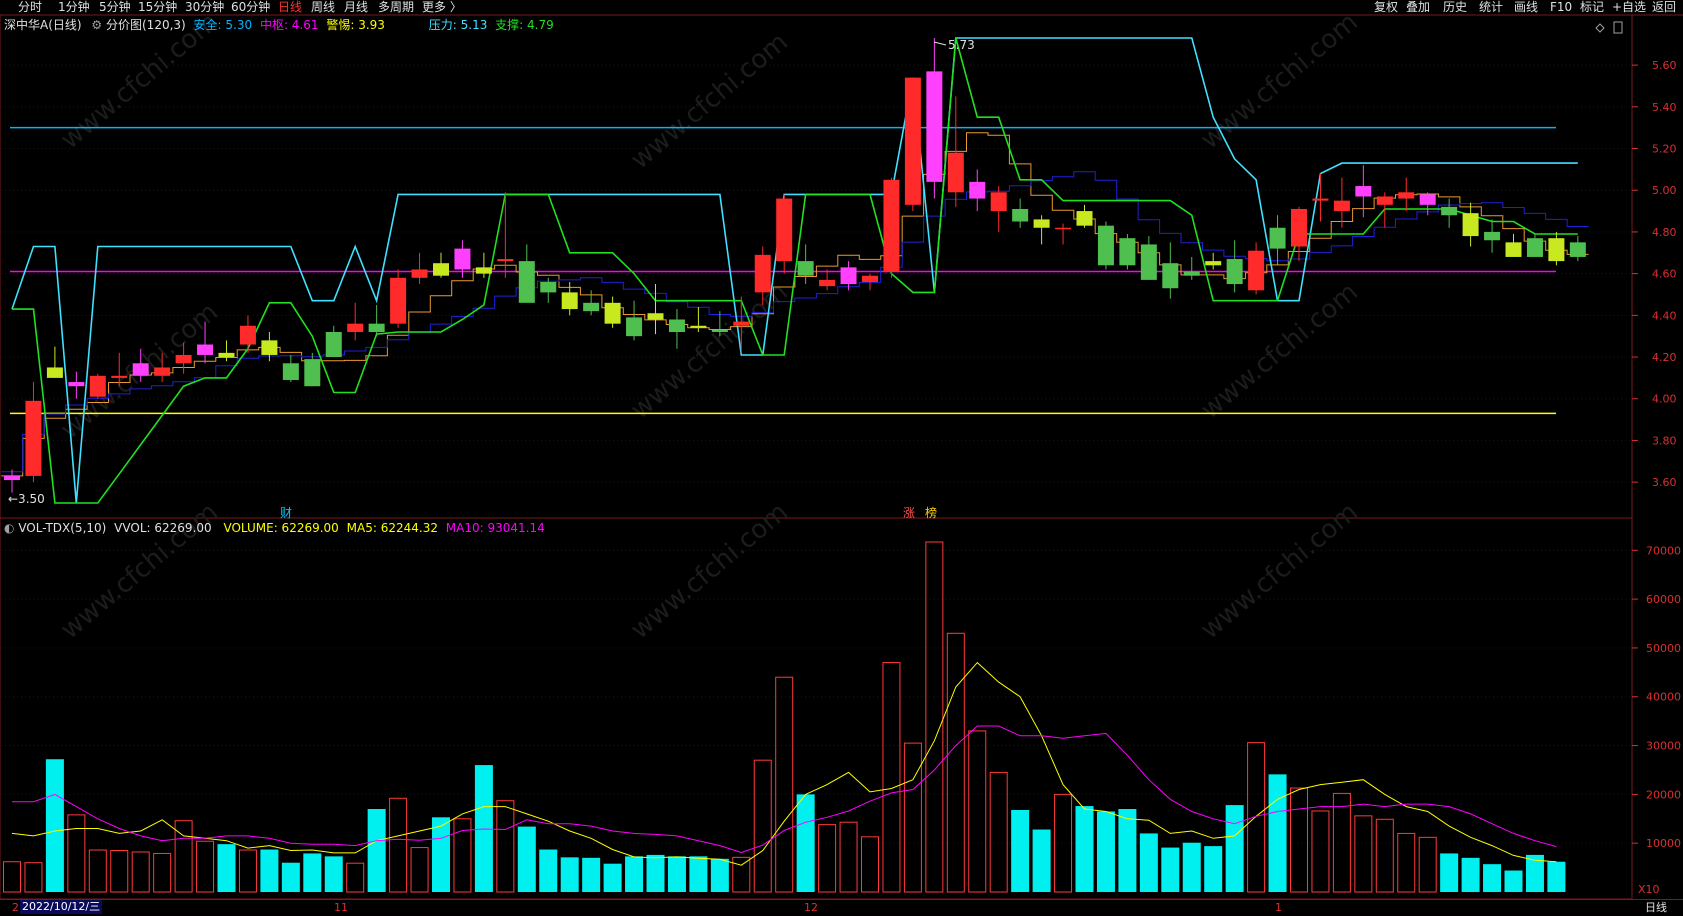  What do you see at coordinates (281, 528) in the screenshot?
I see `volume-value: VOLUME: 62269.00` at bounding box center [281, 528].